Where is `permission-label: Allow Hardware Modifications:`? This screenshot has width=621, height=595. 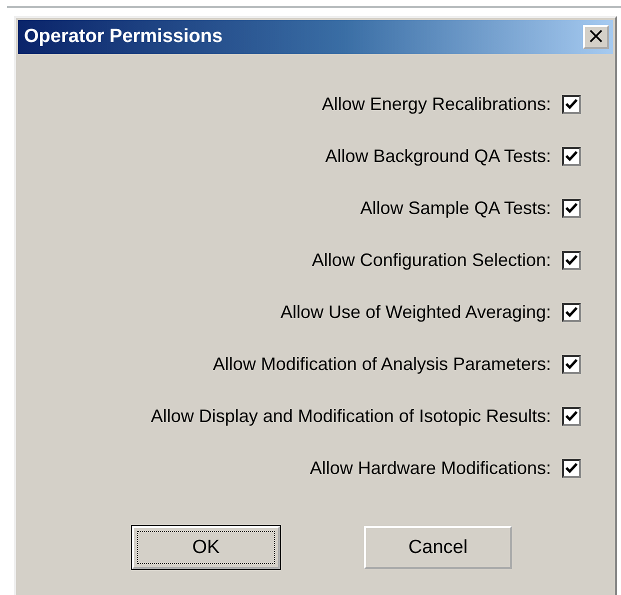
permission-label: Allow Hardware Modifications: is located at coordinates (430, 468).